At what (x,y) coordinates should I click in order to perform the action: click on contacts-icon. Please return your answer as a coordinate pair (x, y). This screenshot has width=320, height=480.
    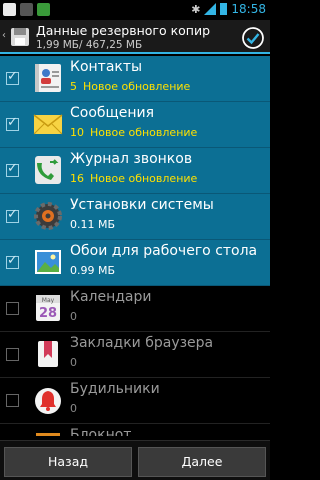
    Looking at the image, I should click on (48, 78).